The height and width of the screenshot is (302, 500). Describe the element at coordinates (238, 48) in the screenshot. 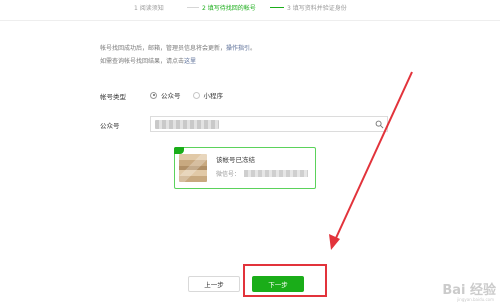

I see `guide-link: 操作指引` at that location.